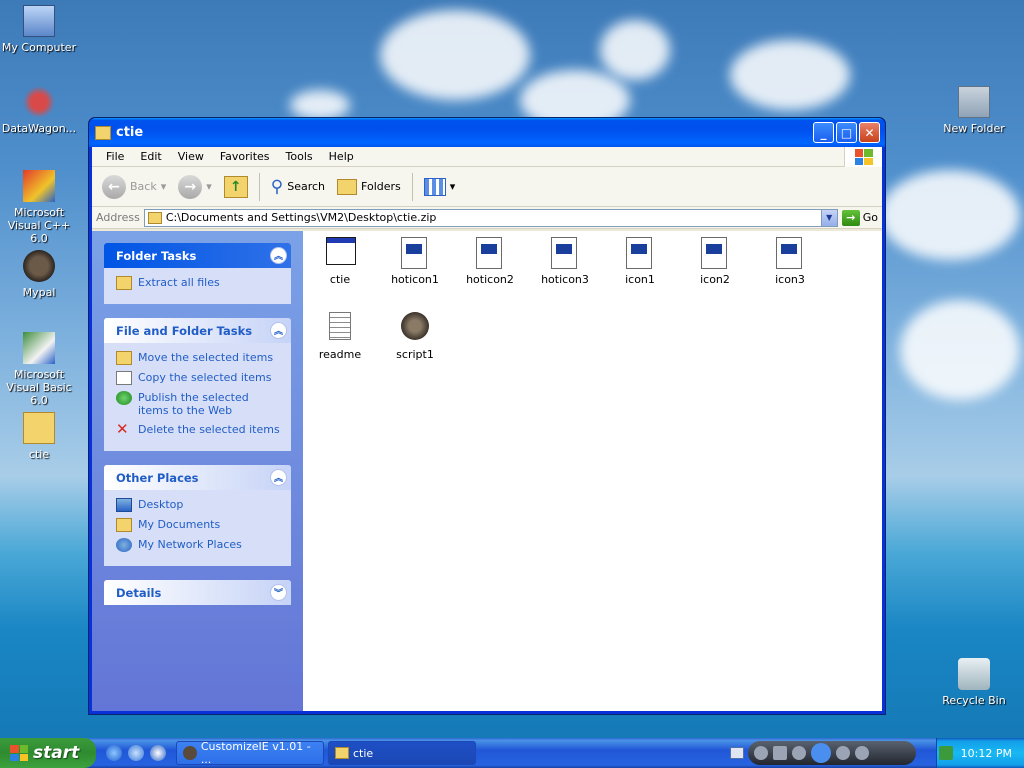  Describe the element at coordinates (843, 753) in the screenshot. I see `media-next-icon` at that location.